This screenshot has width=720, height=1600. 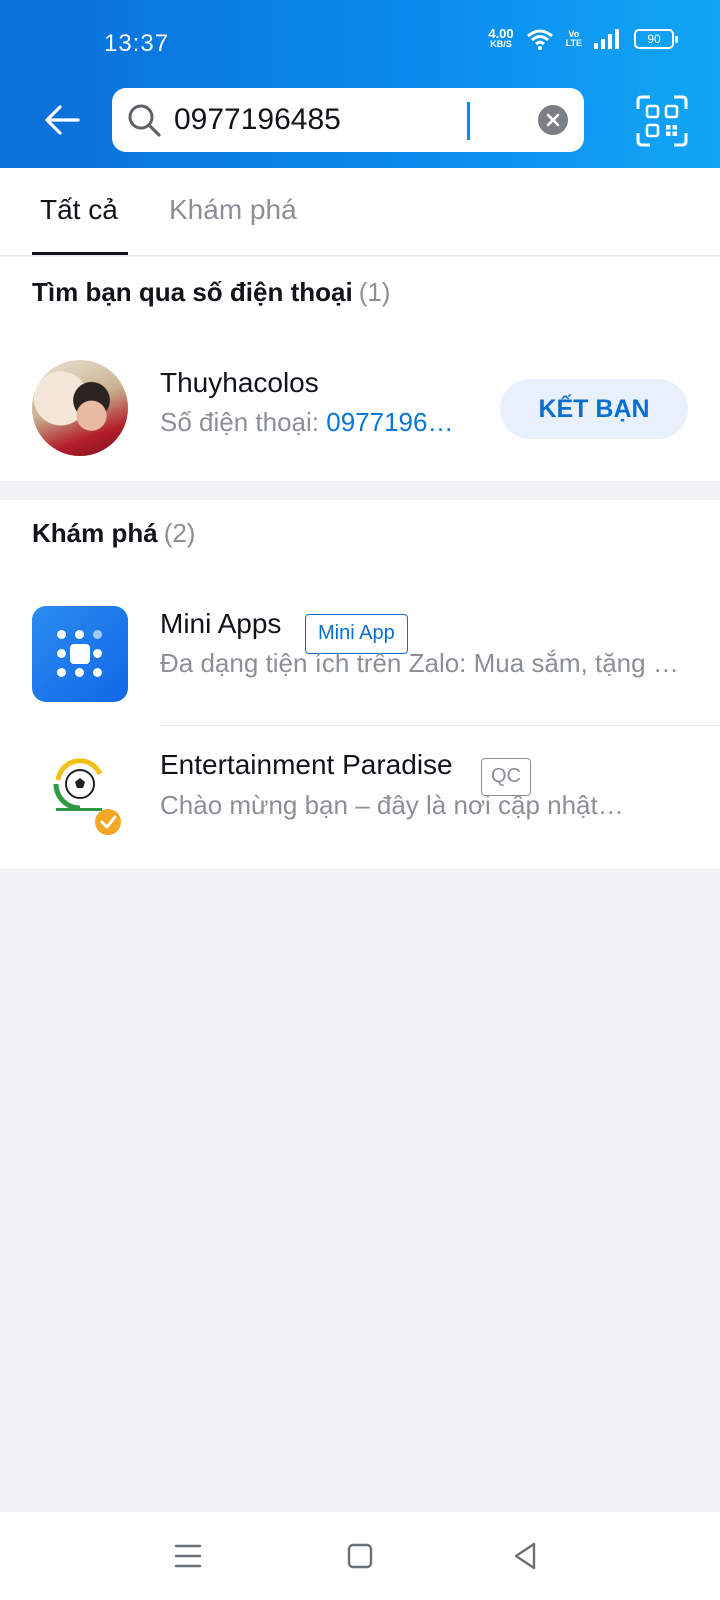 I want to click on battery-icon: 90, so click(x=656, y=39).